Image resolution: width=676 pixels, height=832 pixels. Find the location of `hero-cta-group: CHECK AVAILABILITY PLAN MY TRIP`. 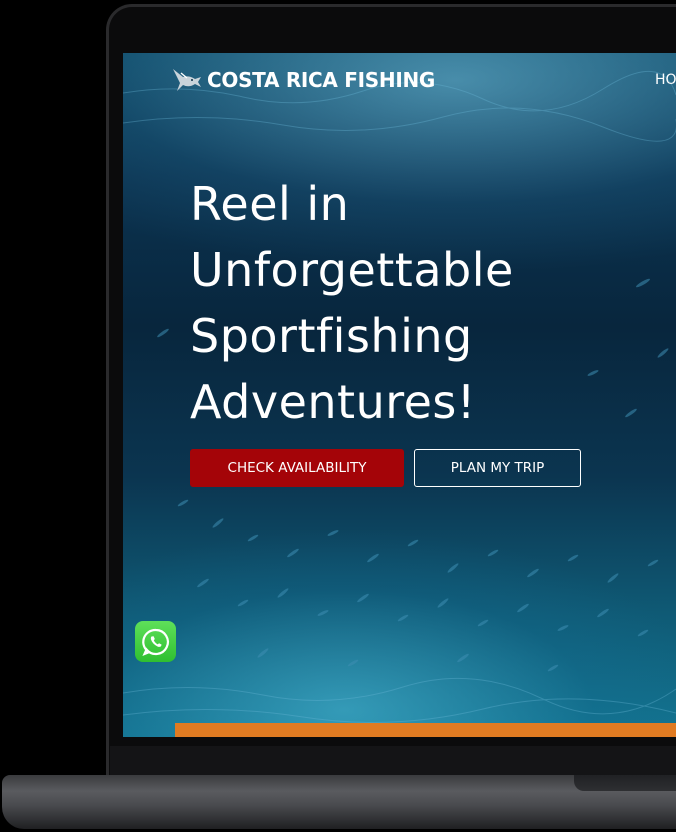

hero-cta-group: CHECK AVAILABILITY PLAN MY TRIP is located at coordinates (385, 468).